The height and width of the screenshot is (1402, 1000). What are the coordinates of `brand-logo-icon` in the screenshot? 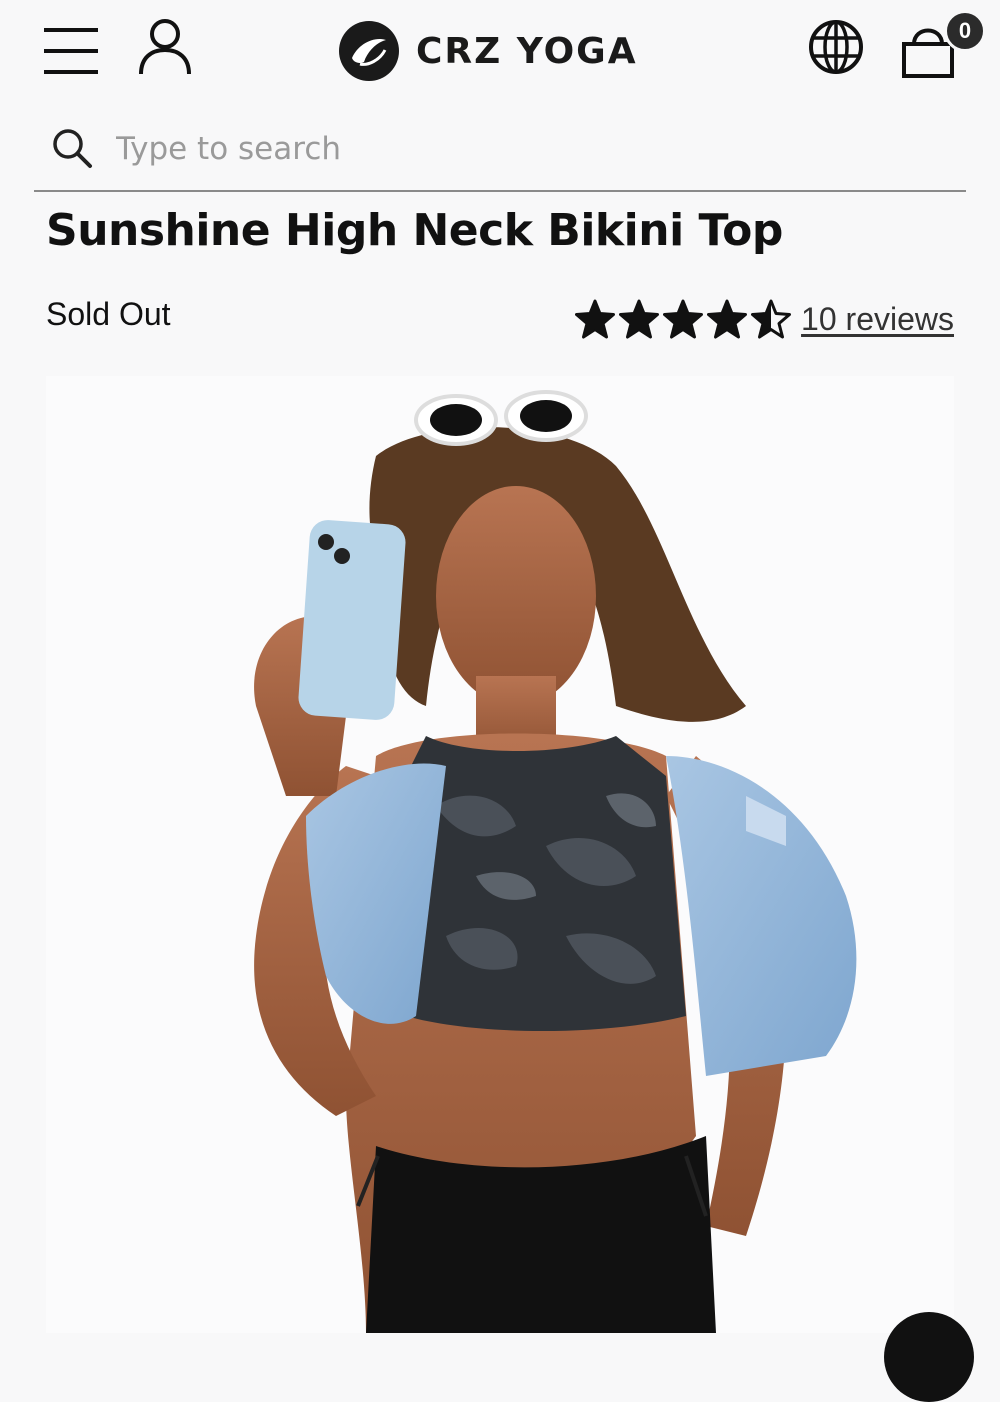 It's located at (369, 51).